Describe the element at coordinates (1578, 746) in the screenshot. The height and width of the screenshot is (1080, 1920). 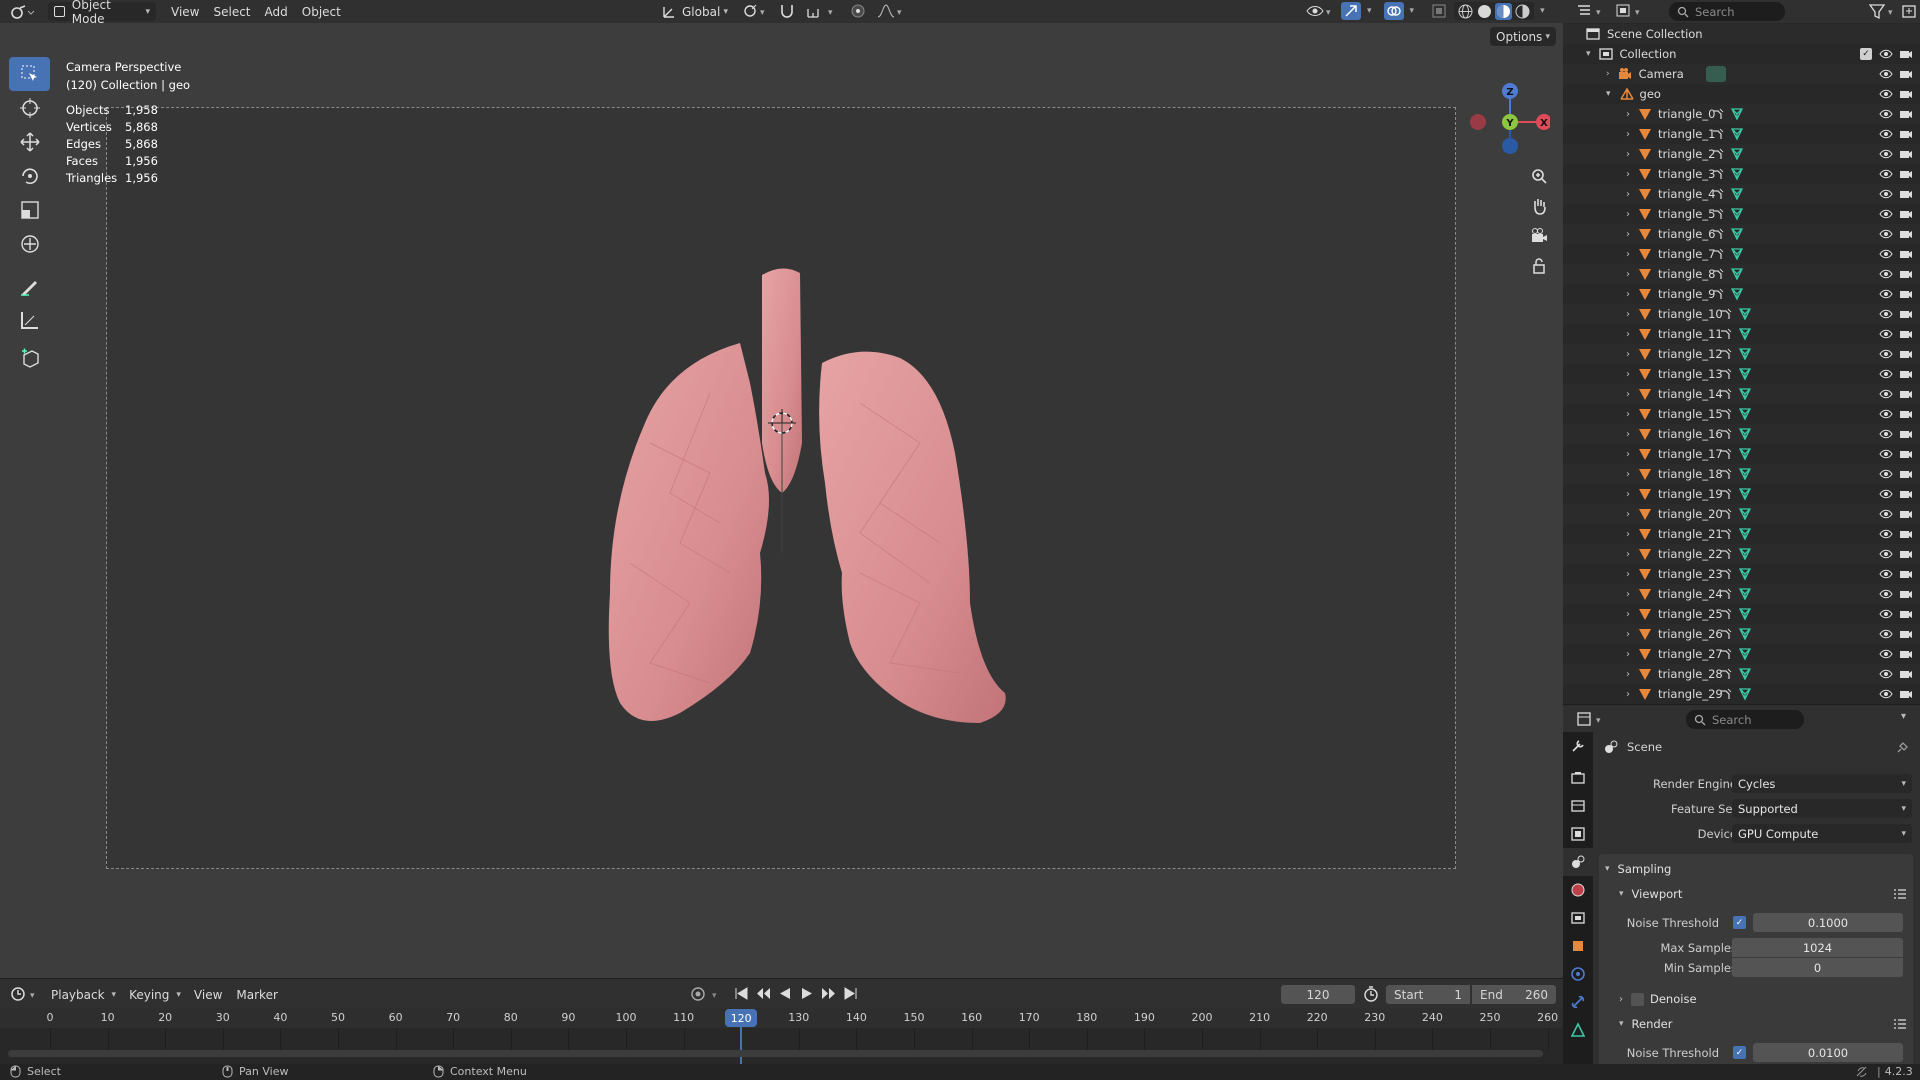
I see `tab-tool` at that location.